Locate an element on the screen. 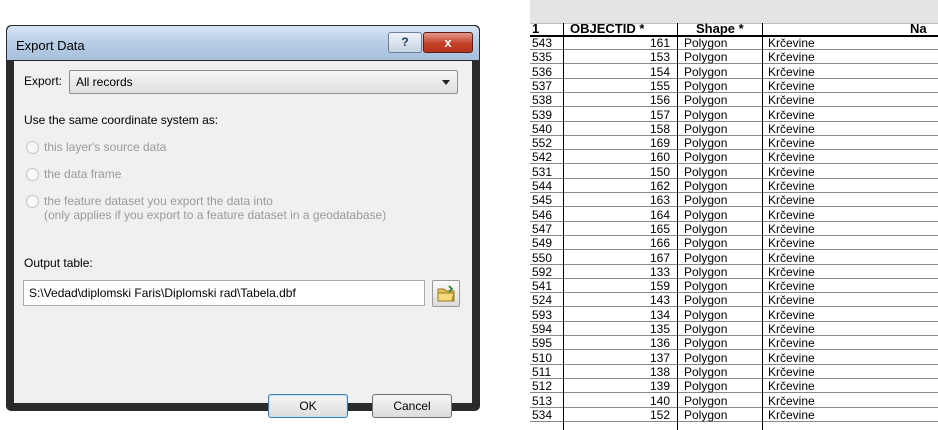 This screenshot has height=430, width=938. row-index-cell: 536 is located at coordinates (542, 71).